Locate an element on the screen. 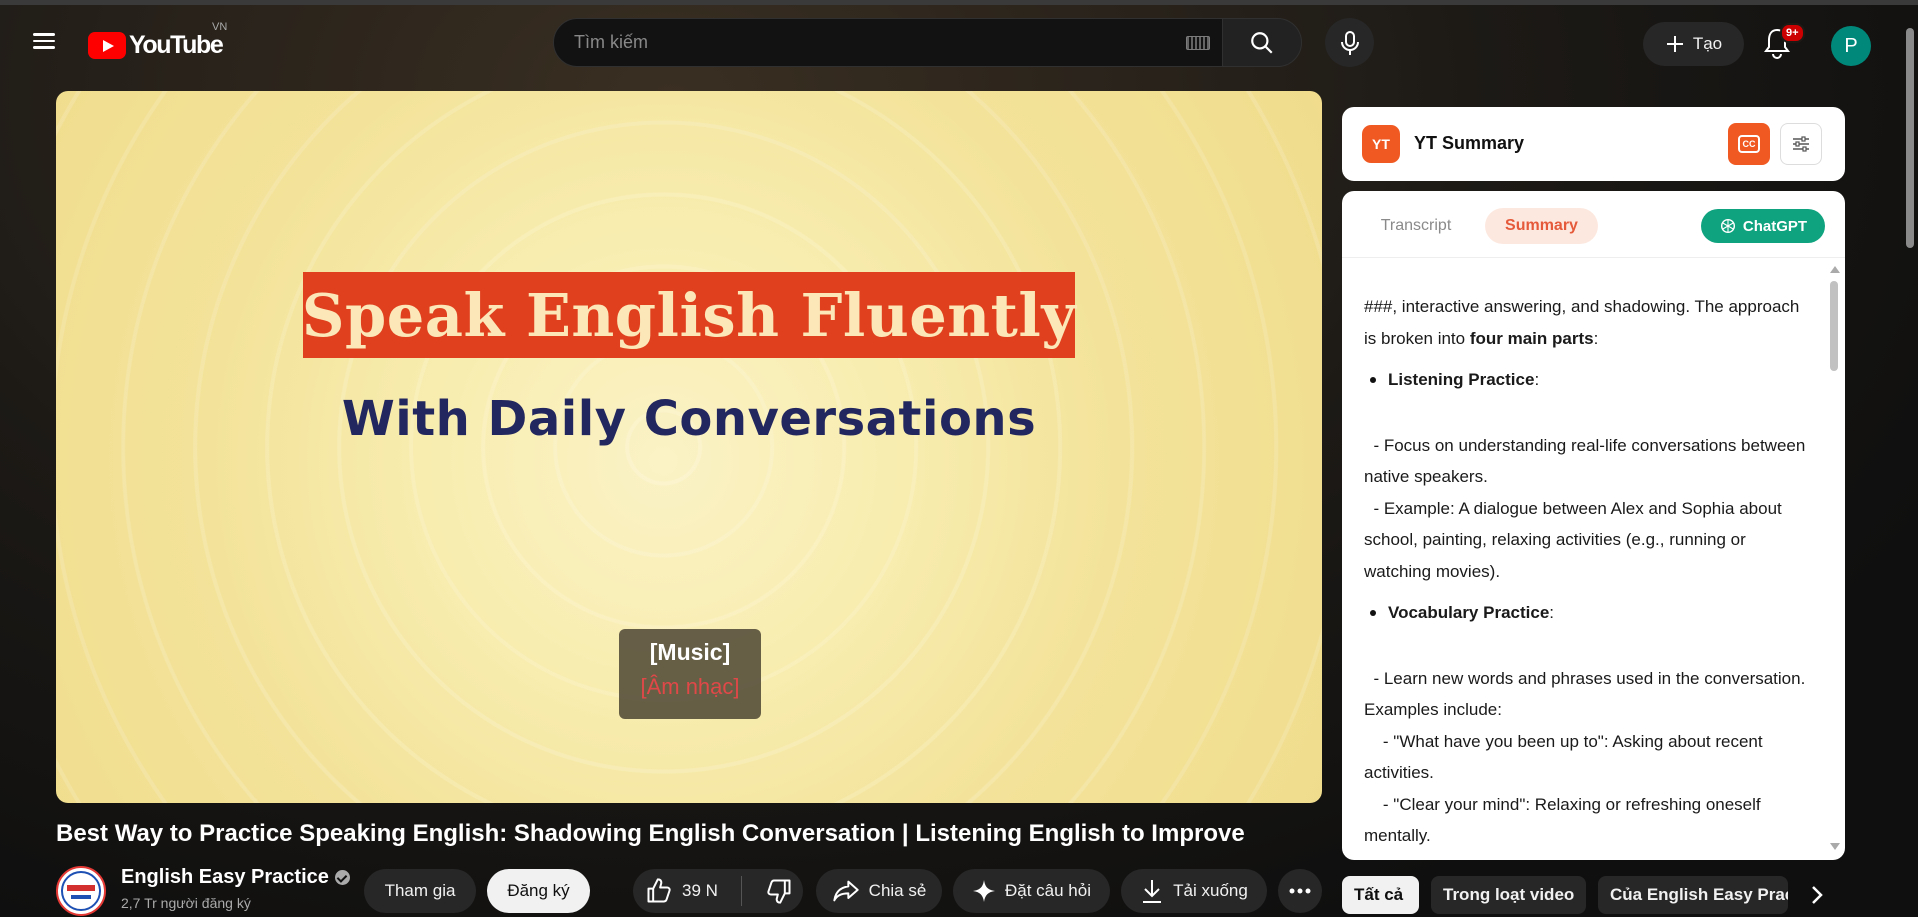 The image size is (1918, 917). caption-box: [Music] [Âm nhạc] is located at coordinates (690, 674).